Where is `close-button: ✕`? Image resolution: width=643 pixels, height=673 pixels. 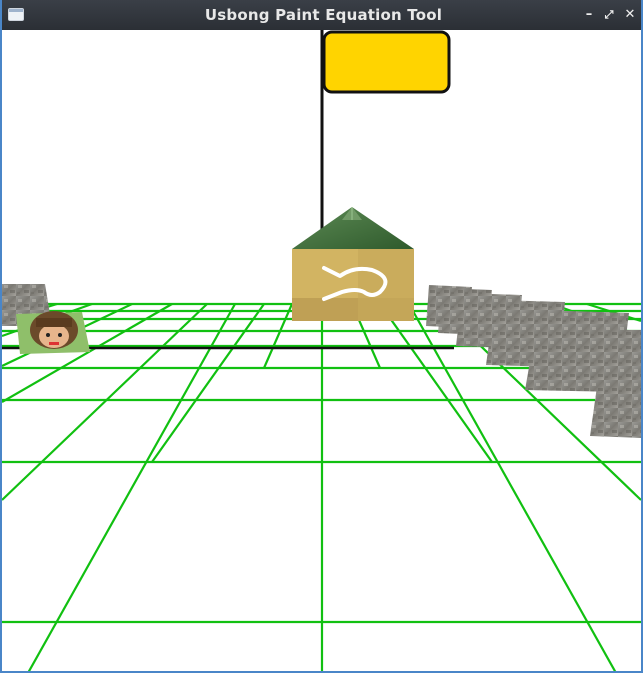 close-button: ✕ is located at coordinates (630, 15).